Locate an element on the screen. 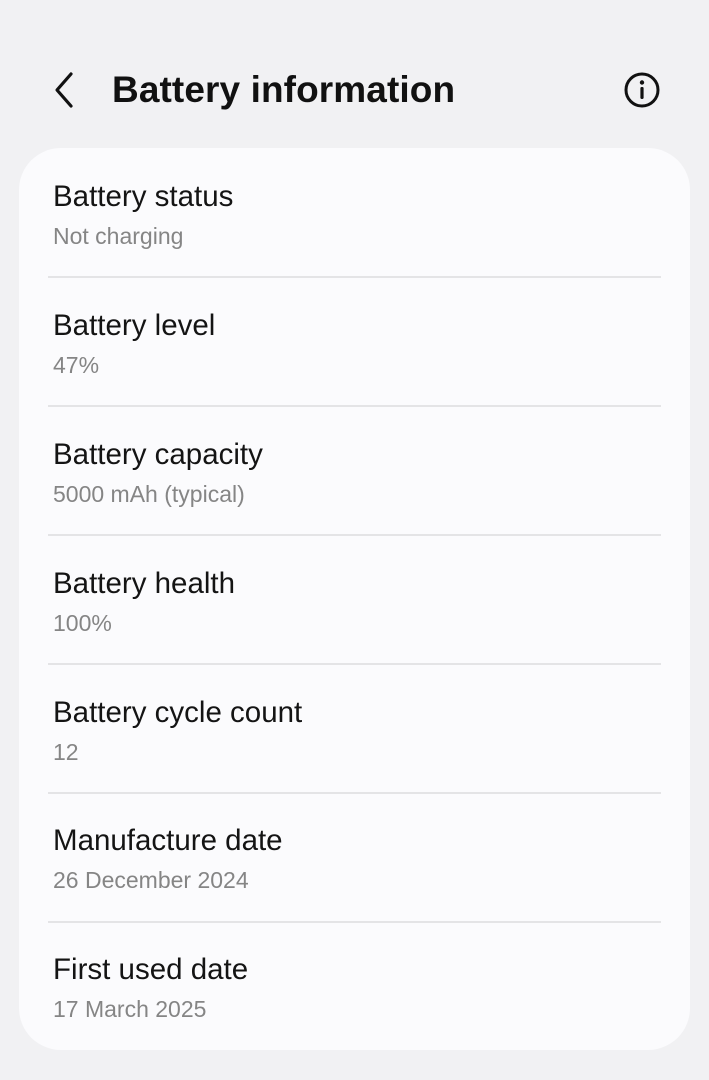 This screenshot has width=709, height=1080. list-item-battery-status: Battery status Not charging is located at coordinates (354, 212).